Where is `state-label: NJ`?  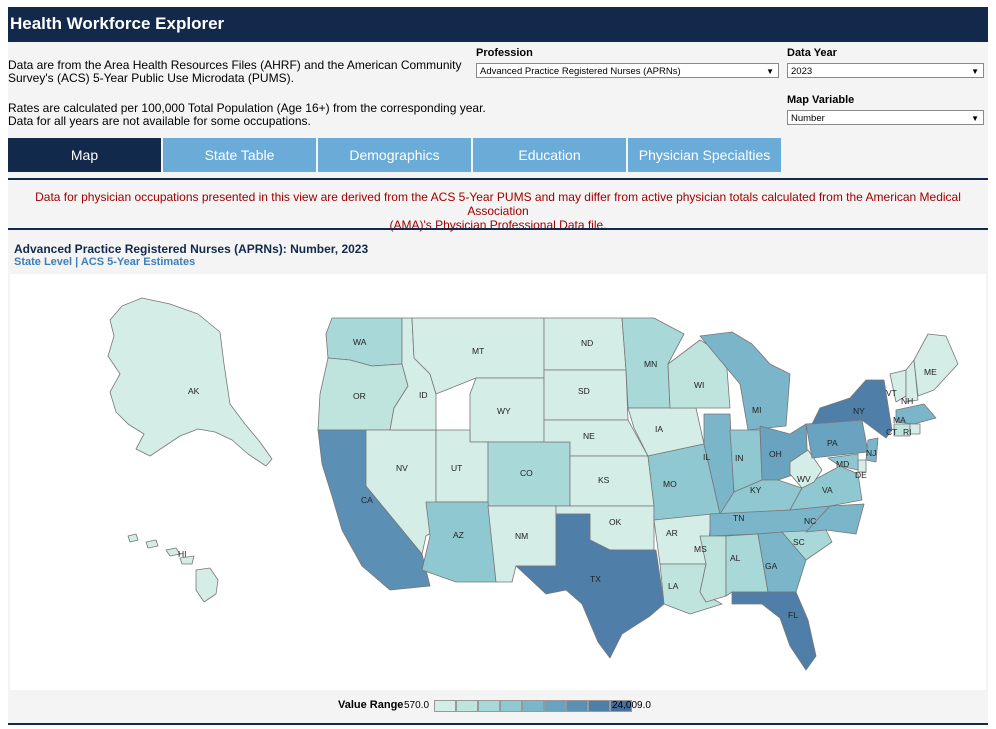
state-label: NJ is located at coordinates (871, 453).